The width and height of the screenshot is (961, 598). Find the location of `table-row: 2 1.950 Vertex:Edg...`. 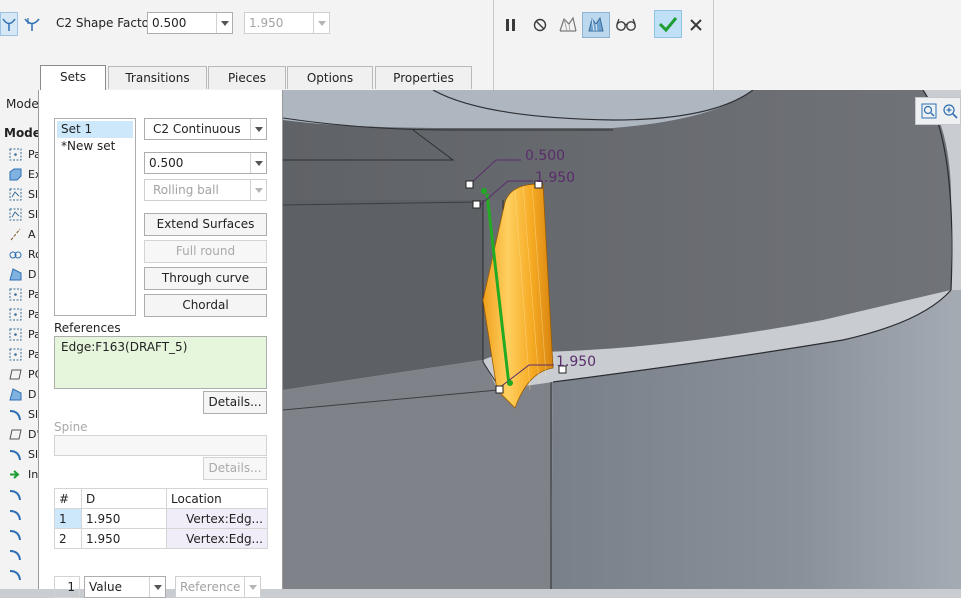

table-row: 2 1.950 Vertex:Edg... is located at coordinates (161, 538).